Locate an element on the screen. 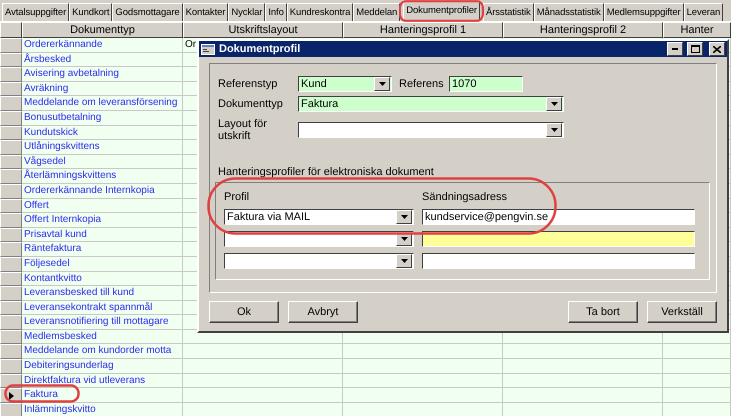 The image size is (731, 416). dialog-button: Verkställ is located at coordinates (682, 312).